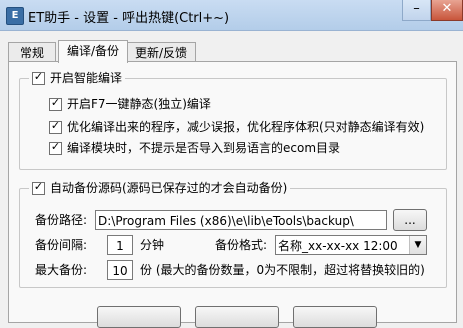 The image size is (463, 328). I want to click on backup-interval-input: 1, so click(120, 245).